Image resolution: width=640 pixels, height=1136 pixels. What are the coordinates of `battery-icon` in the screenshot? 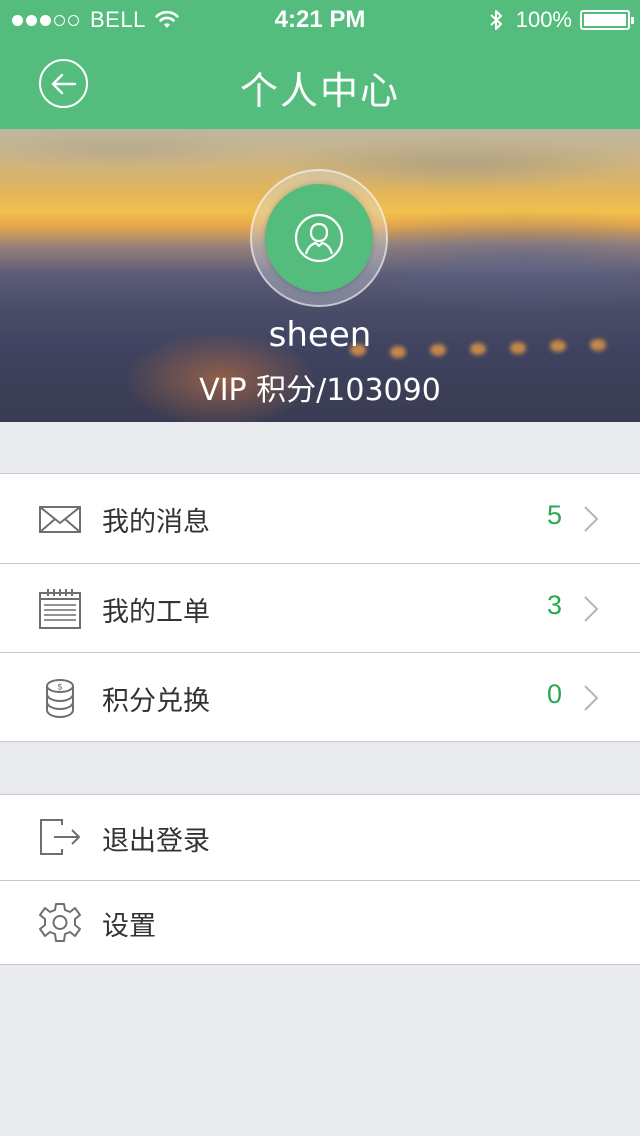 It's located at (607, 20).